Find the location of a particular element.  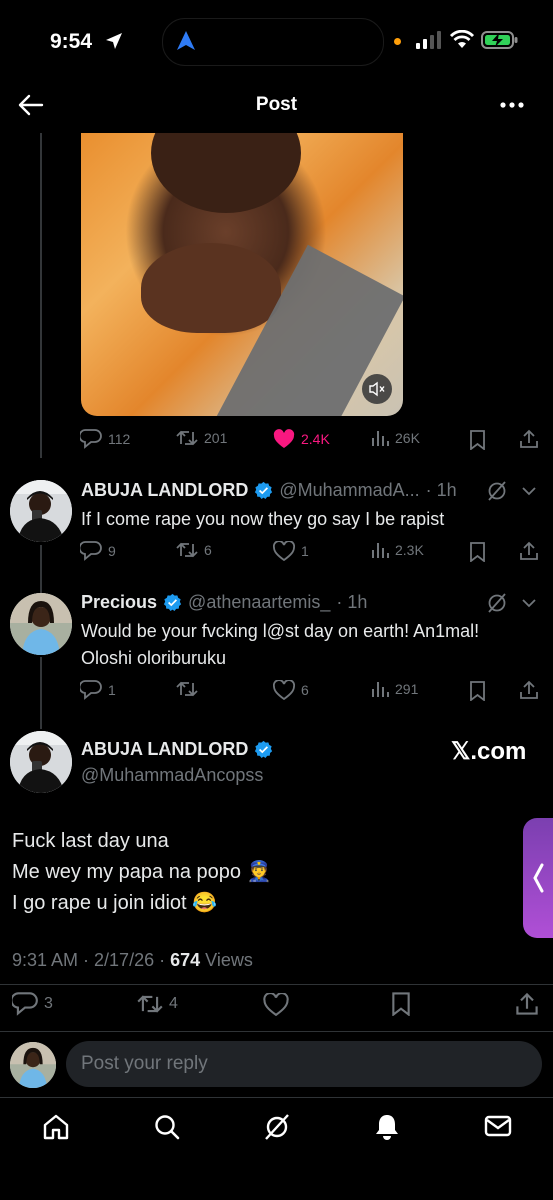

navigation-arrow-icon is located at coordinates (186, 40).